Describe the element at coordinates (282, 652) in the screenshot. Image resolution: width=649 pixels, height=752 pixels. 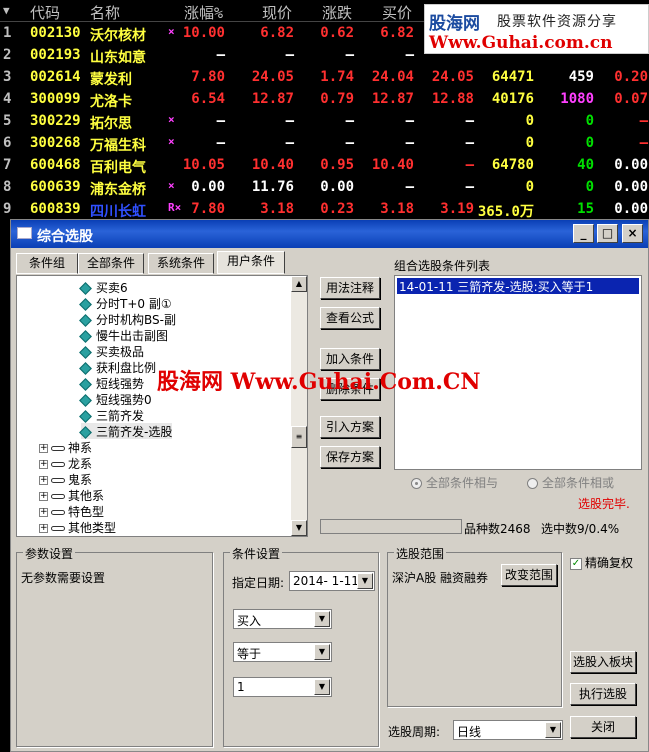
I see `operator-select: 等于 ▼` at that location.